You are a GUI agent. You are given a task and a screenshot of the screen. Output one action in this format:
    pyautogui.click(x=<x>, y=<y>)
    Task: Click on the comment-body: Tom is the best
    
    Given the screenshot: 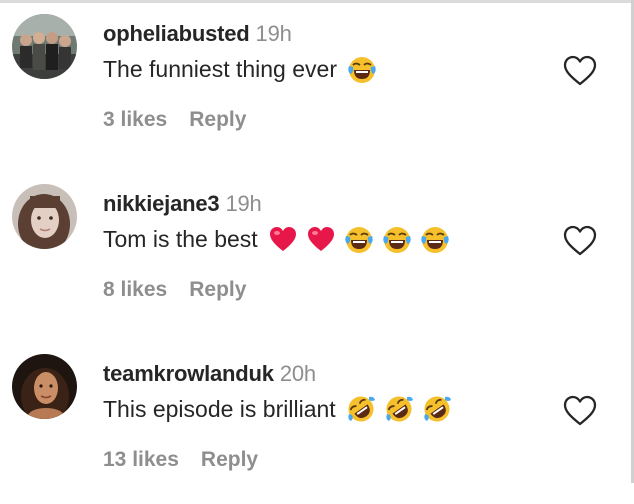 What is the action you would take?
    pyautogui.click(x=280, y=239)
    